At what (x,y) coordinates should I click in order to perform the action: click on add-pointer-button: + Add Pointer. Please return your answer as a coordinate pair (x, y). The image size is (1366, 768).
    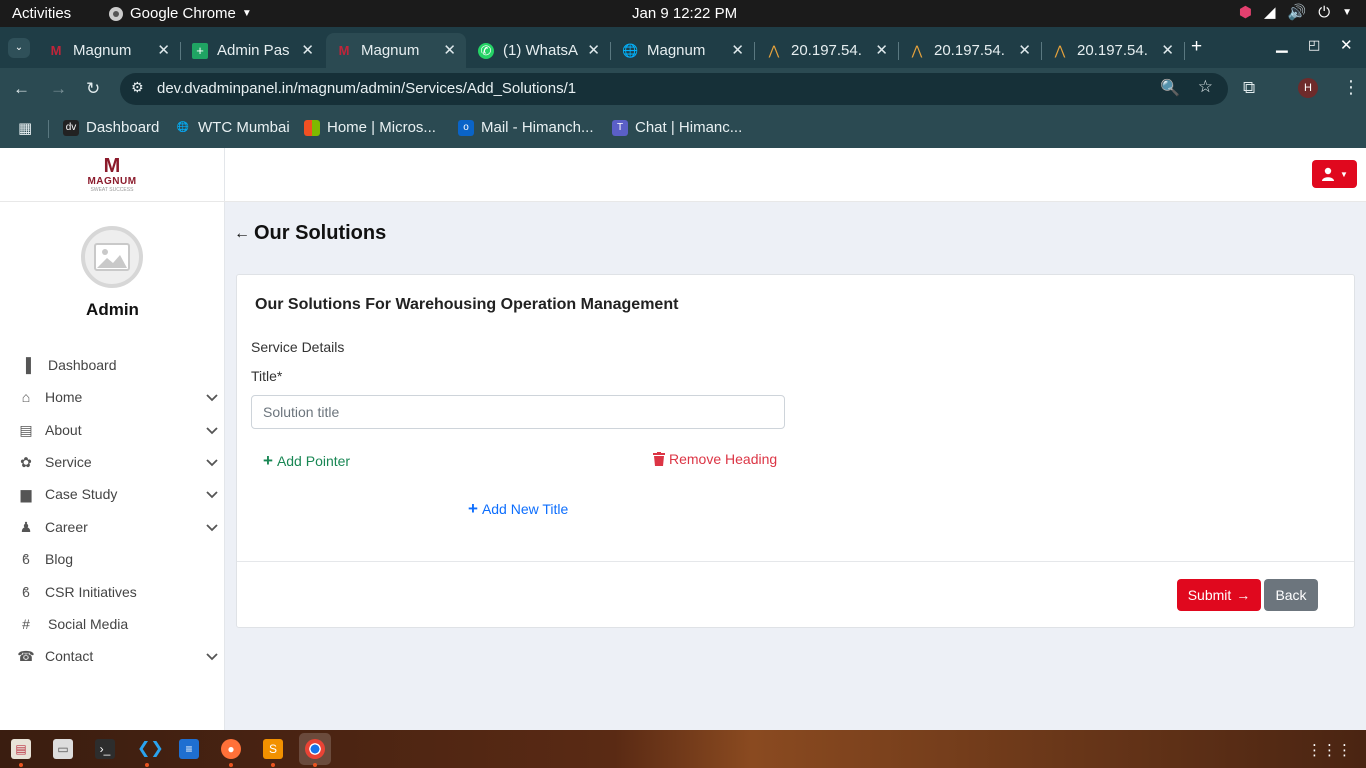
    Looking at the image, I should click on (306, 461).